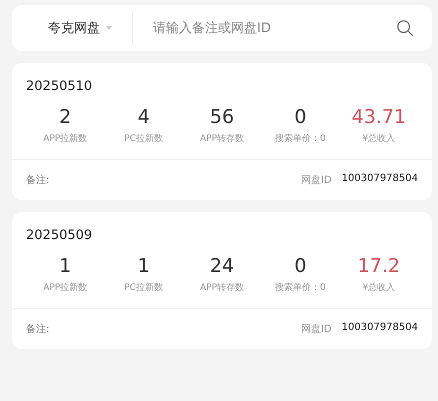  I want to click on search-field: 请输入备注或网盘ID, so click(274, 28).